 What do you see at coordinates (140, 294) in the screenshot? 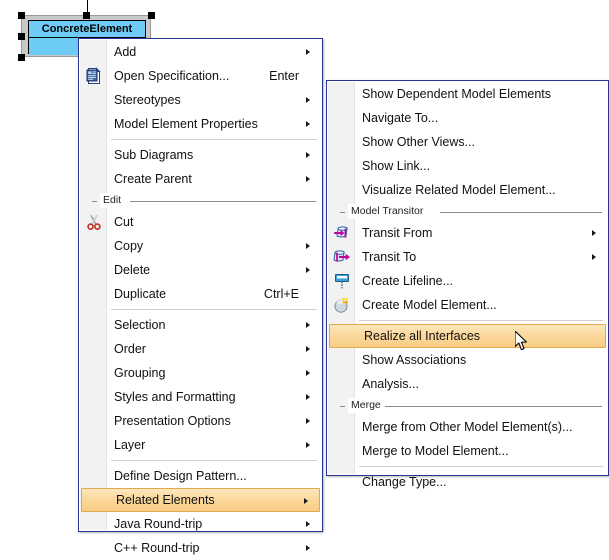
I see `menu-item-label: Duplicate` at bounding box center [140, 294].